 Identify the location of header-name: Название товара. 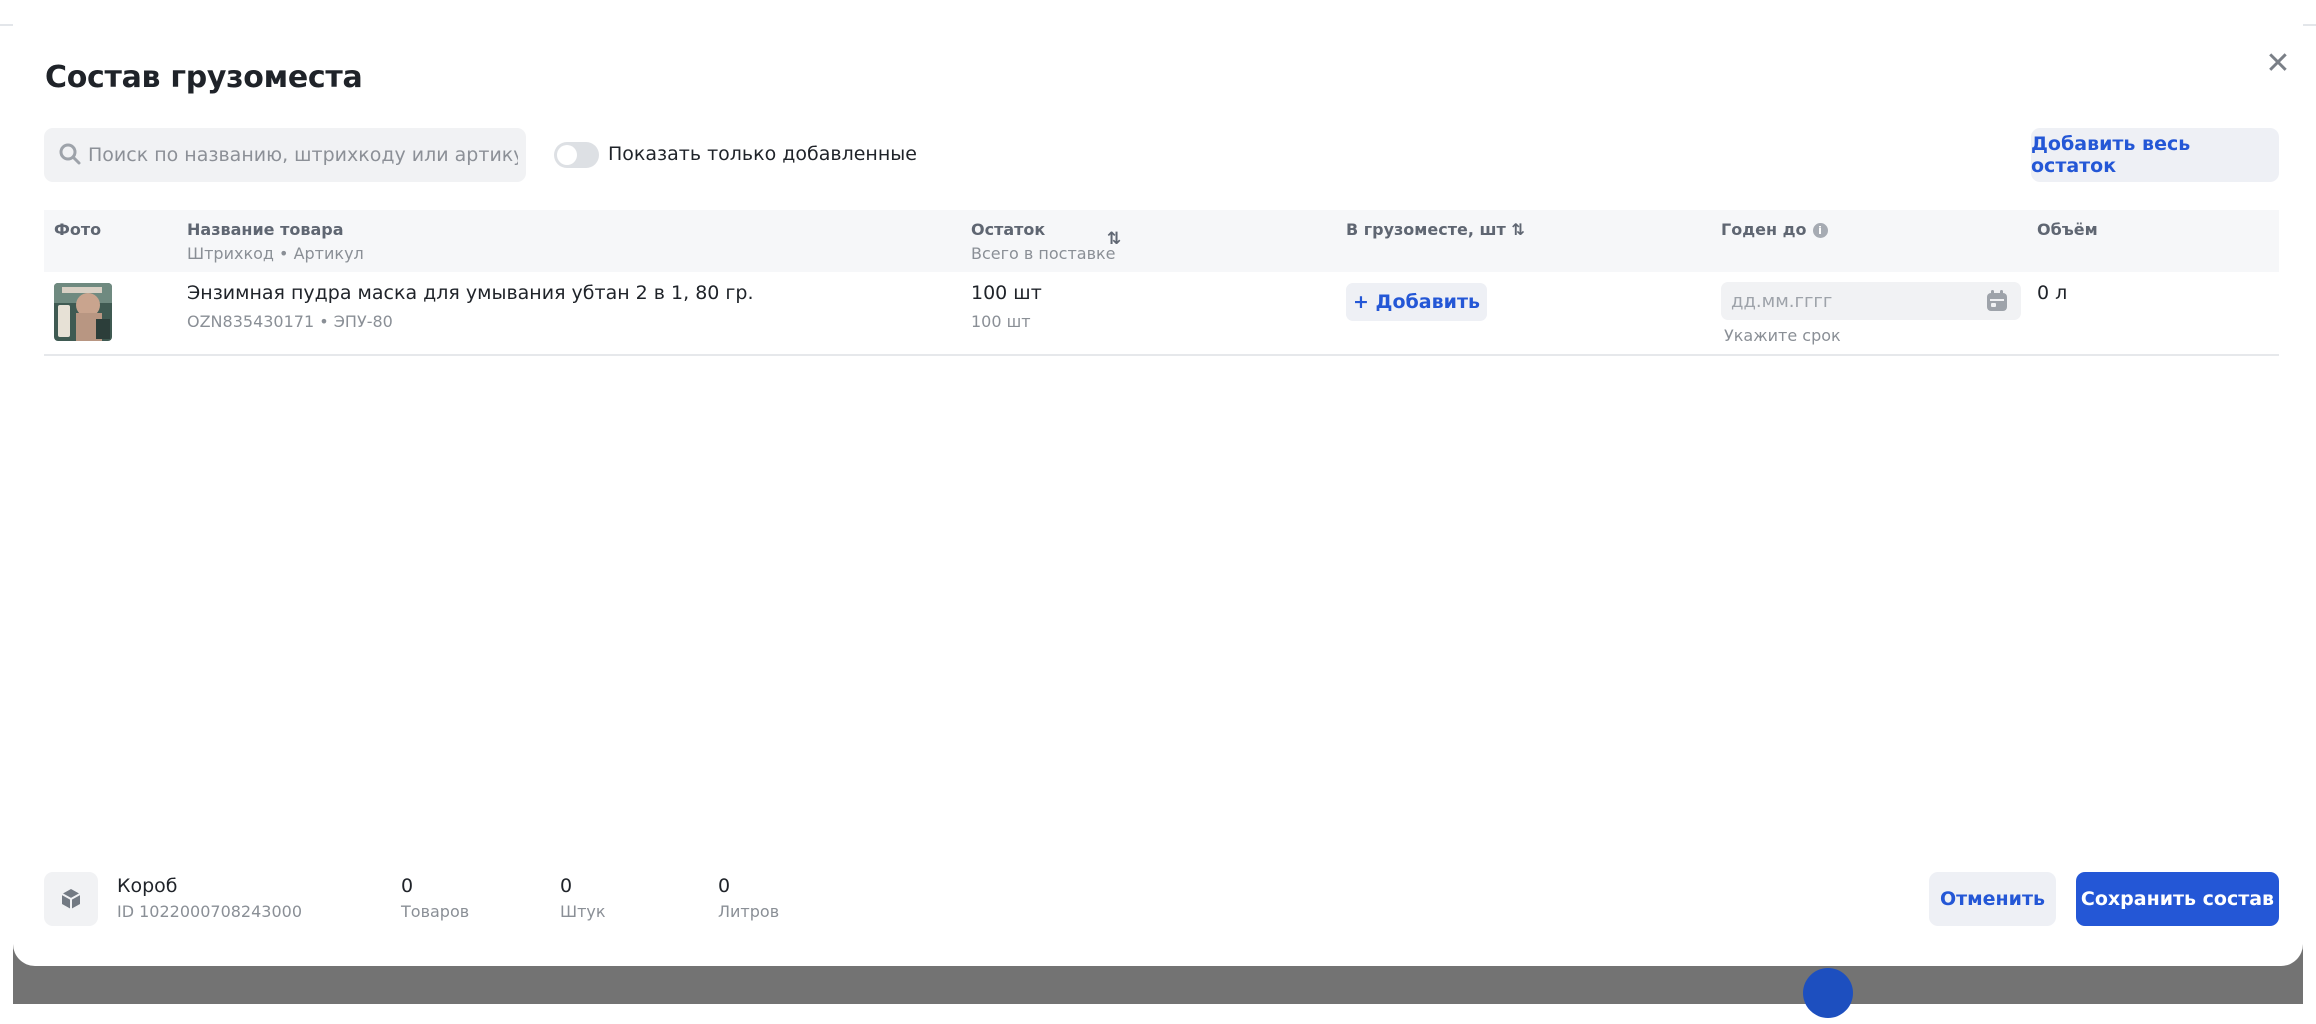
(265, 229).